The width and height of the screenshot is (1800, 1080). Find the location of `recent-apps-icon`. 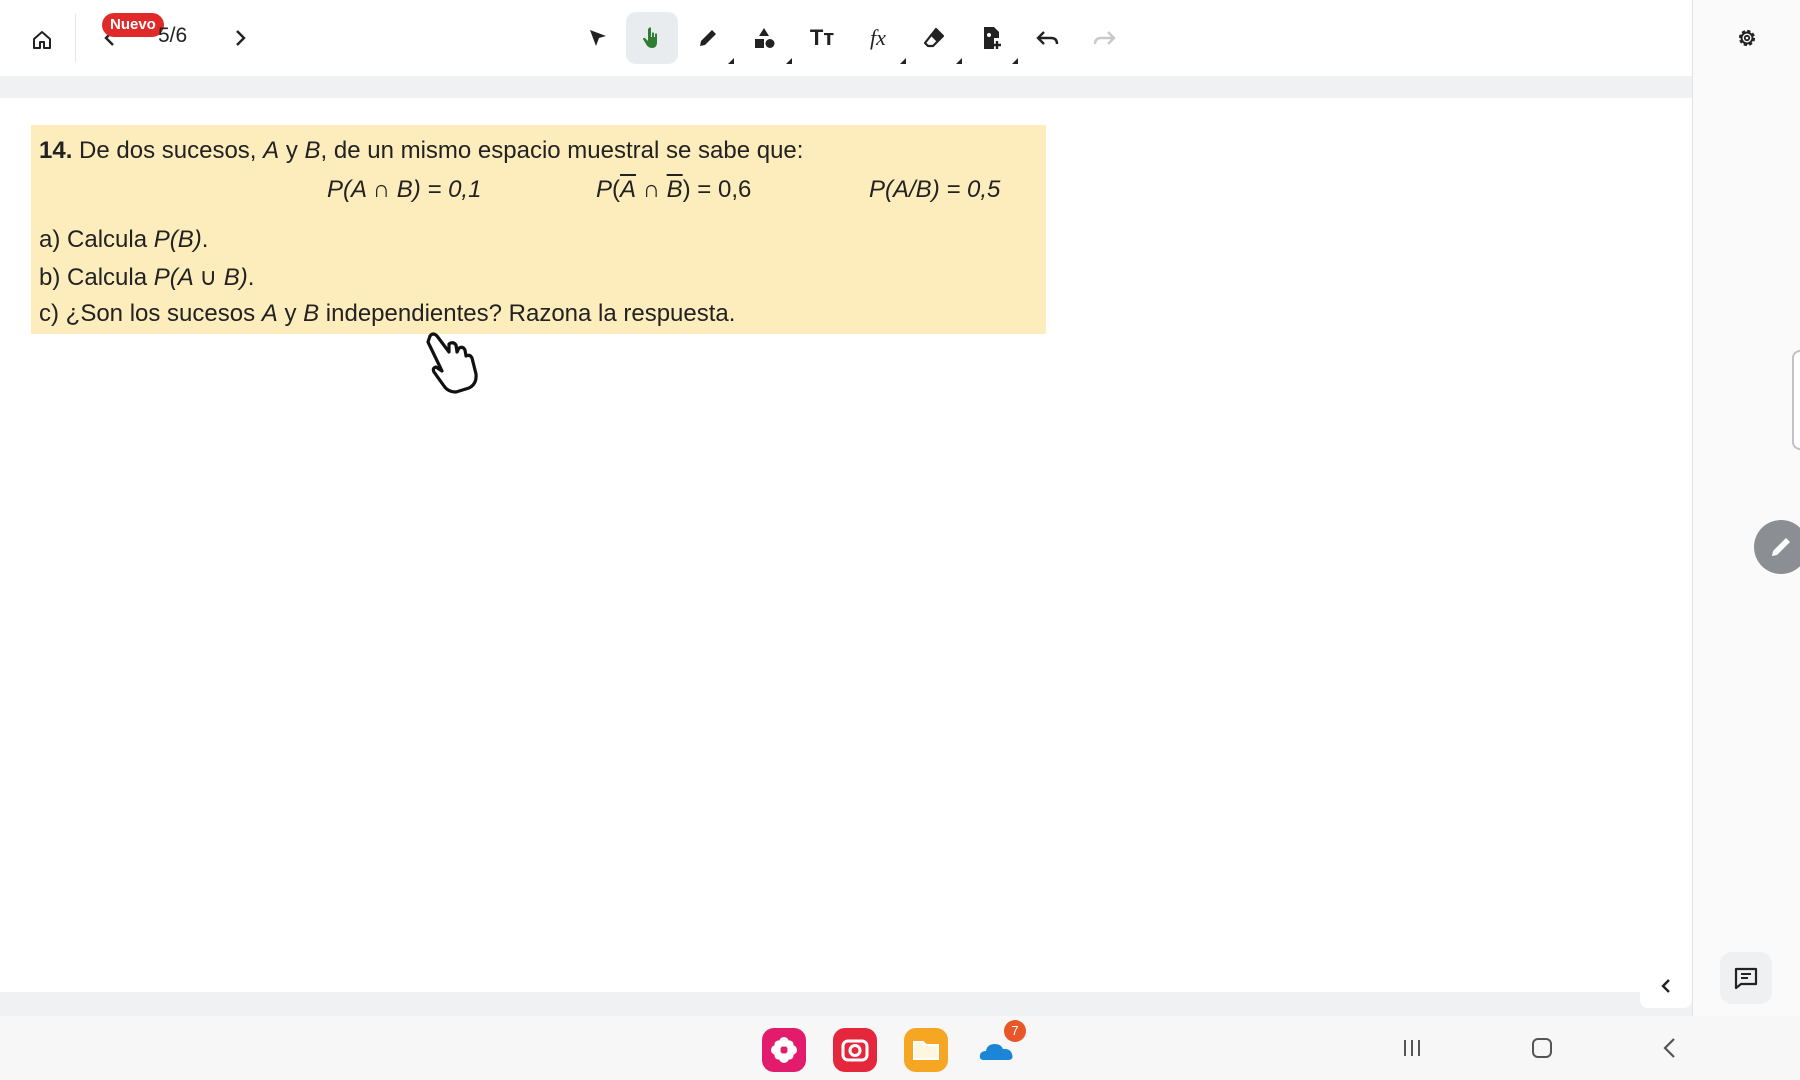

recent-apps-icon is located at coordinates (1412, 1048).